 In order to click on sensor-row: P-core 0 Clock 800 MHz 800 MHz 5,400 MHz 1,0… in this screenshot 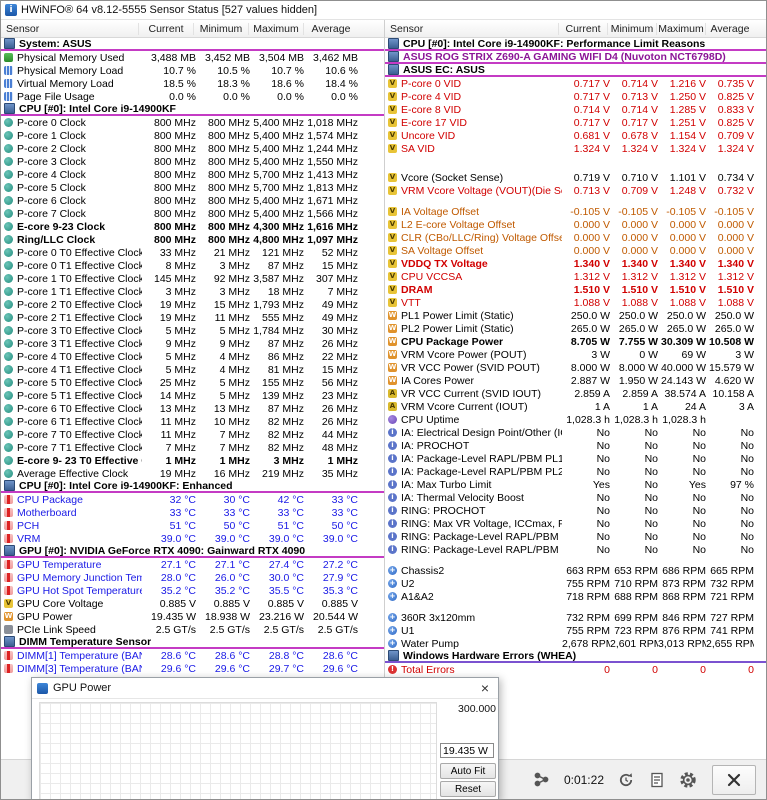, I will do `click(192, 122)`.